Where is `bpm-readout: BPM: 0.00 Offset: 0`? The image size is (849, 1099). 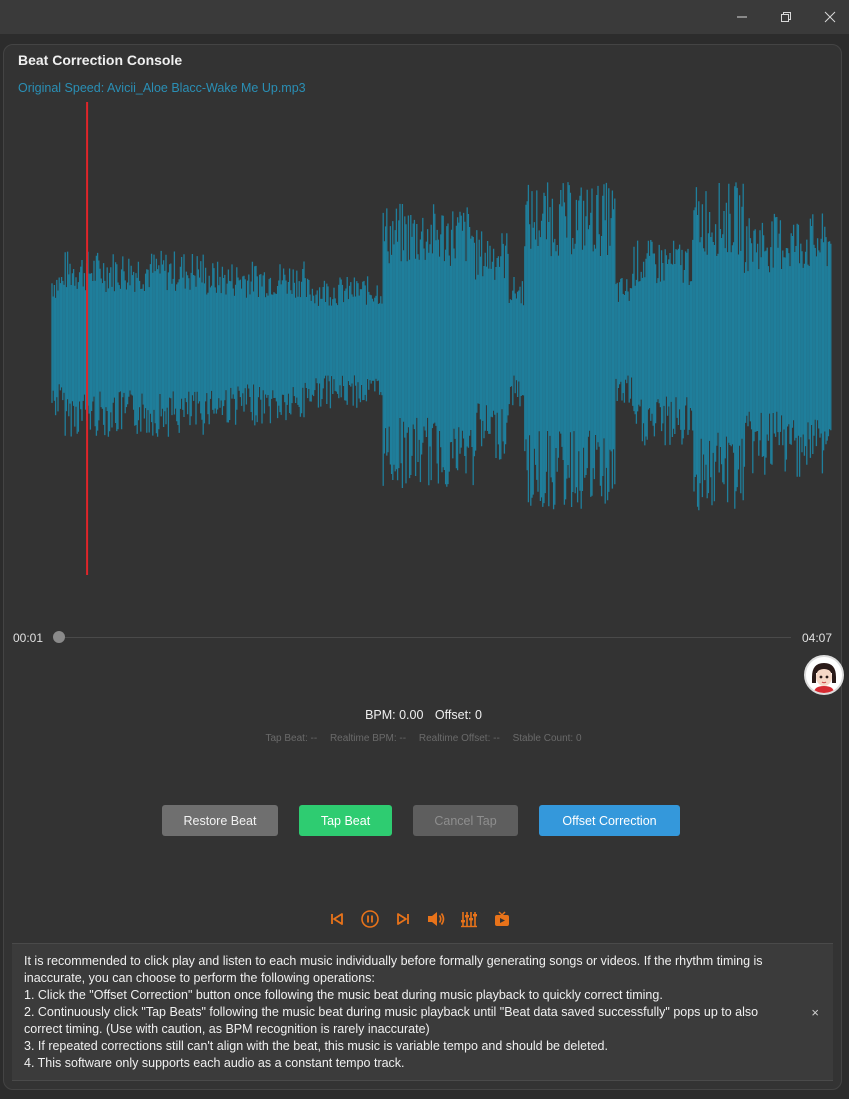 bpm-readout: BPM: 0.00 Offset: 0 is located at coordinates (423, 715).